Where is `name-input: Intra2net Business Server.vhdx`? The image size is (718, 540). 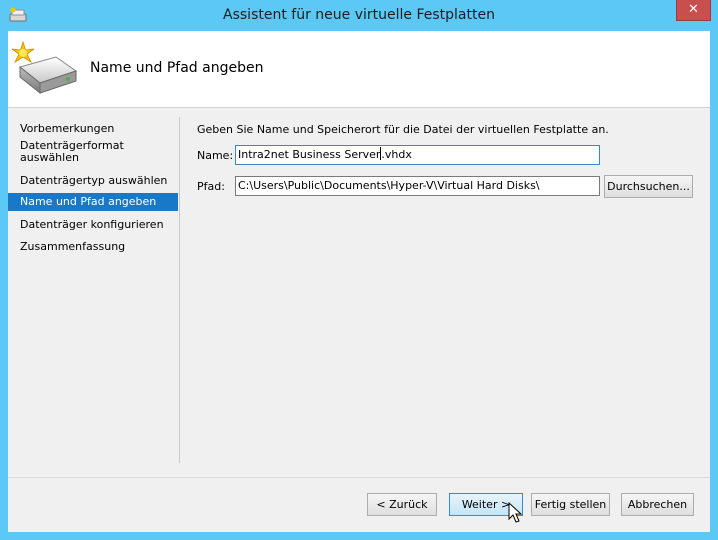
name-input: Intra2net Business Server.vhdx is located at coordinates (417, 155).